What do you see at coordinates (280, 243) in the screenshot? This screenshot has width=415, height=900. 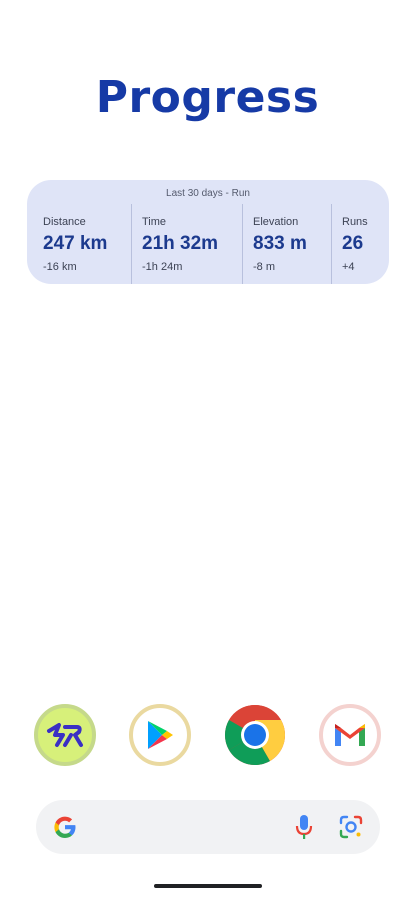 I see `stat-value: 833 m` at bounding box center [280, 243].